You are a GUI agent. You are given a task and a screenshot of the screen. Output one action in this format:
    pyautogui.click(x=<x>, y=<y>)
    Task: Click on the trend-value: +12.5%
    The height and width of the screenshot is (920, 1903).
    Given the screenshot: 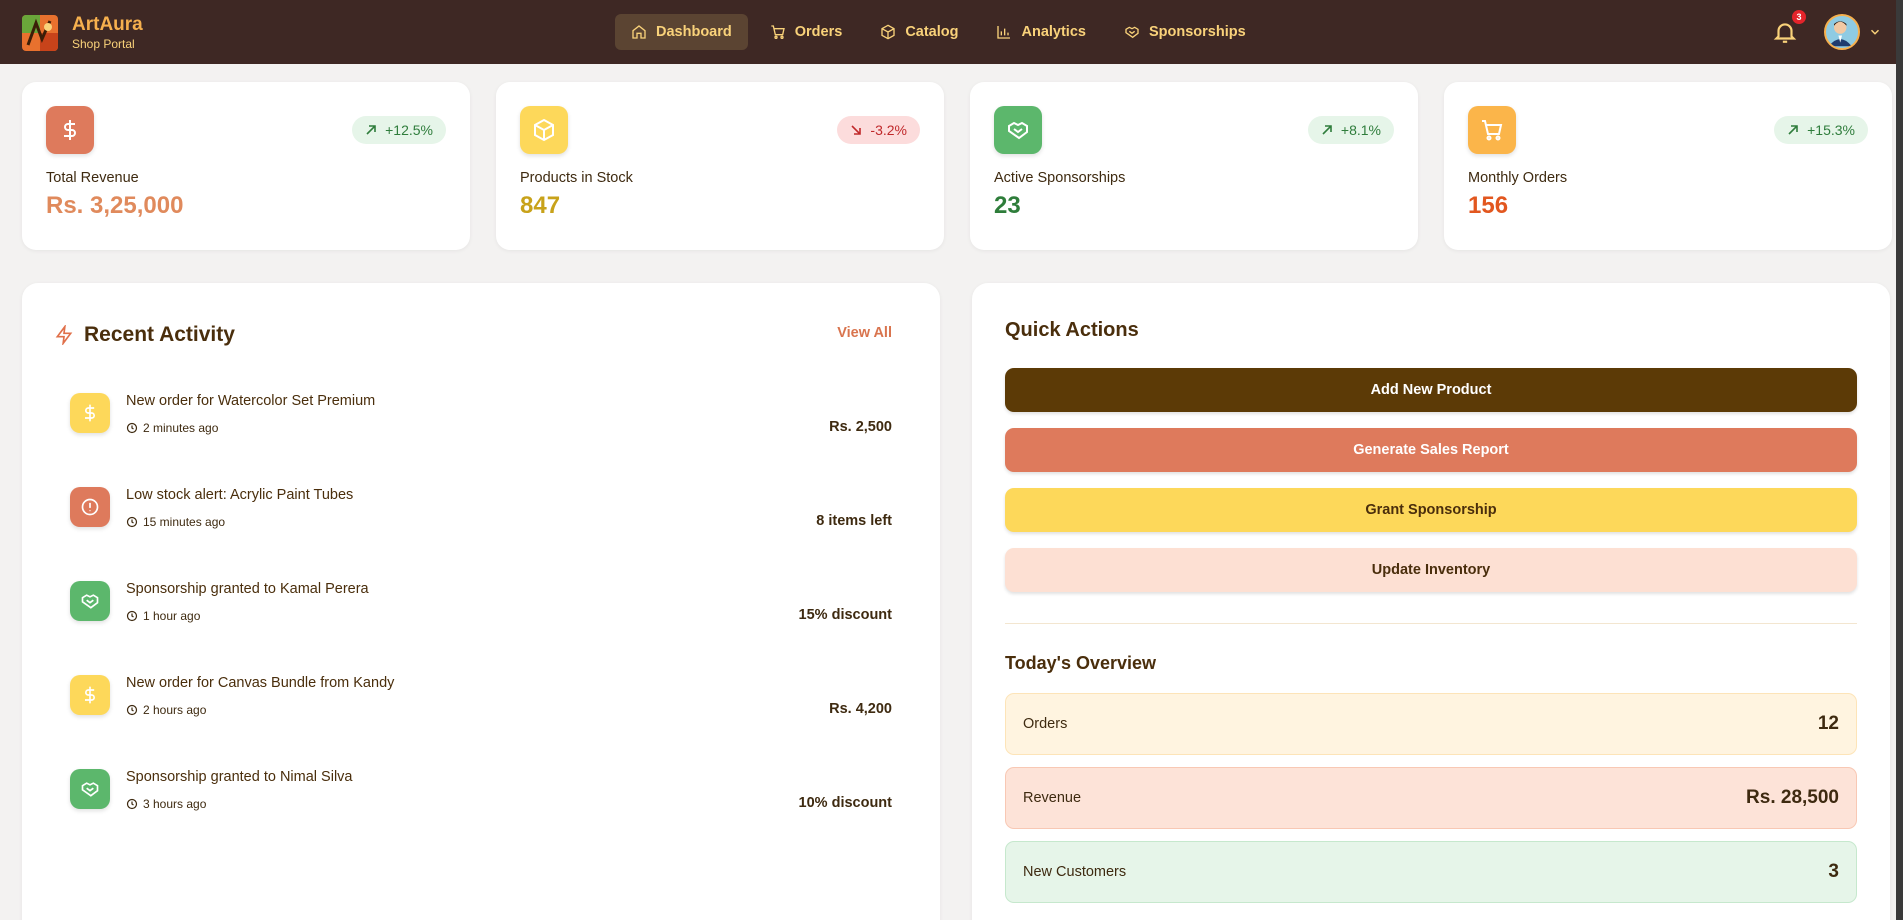 What is the action you would take?
    pyautogui.click(x=409, y=130)
    